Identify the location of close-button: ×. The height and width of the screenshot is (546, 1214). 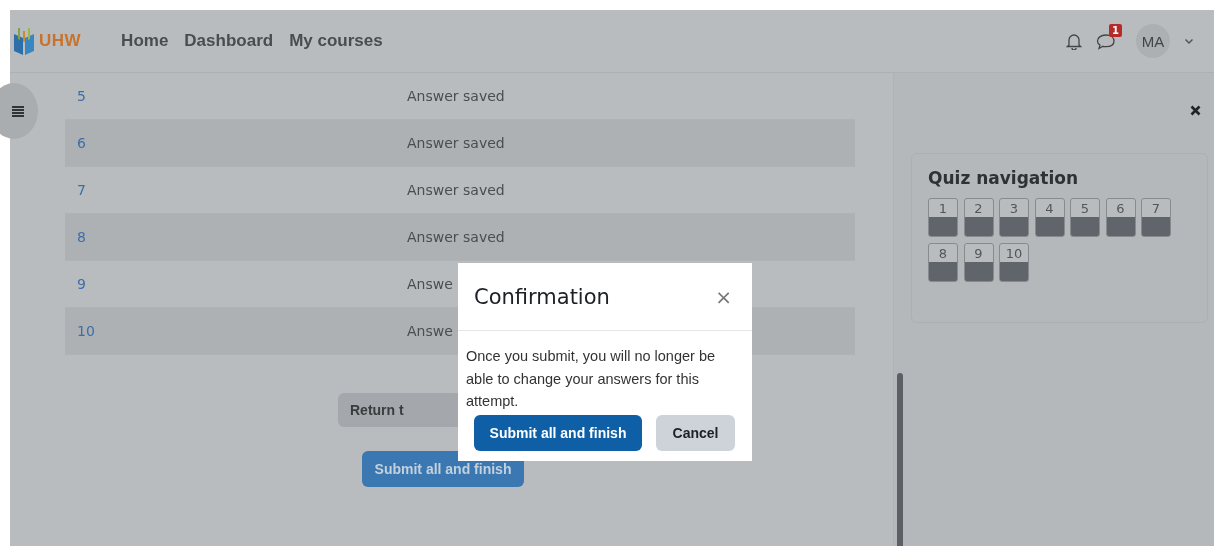
(723, 296).